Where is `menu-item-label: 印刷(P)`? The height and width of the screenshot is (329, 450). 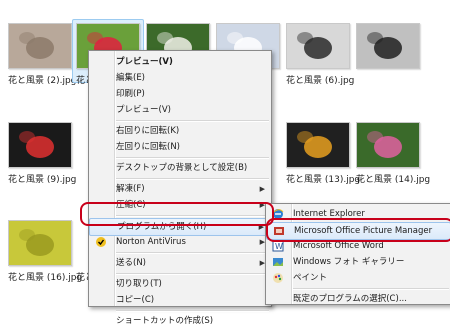 menu-item-label: 印刷(P) is located at coordinates (130, 94).